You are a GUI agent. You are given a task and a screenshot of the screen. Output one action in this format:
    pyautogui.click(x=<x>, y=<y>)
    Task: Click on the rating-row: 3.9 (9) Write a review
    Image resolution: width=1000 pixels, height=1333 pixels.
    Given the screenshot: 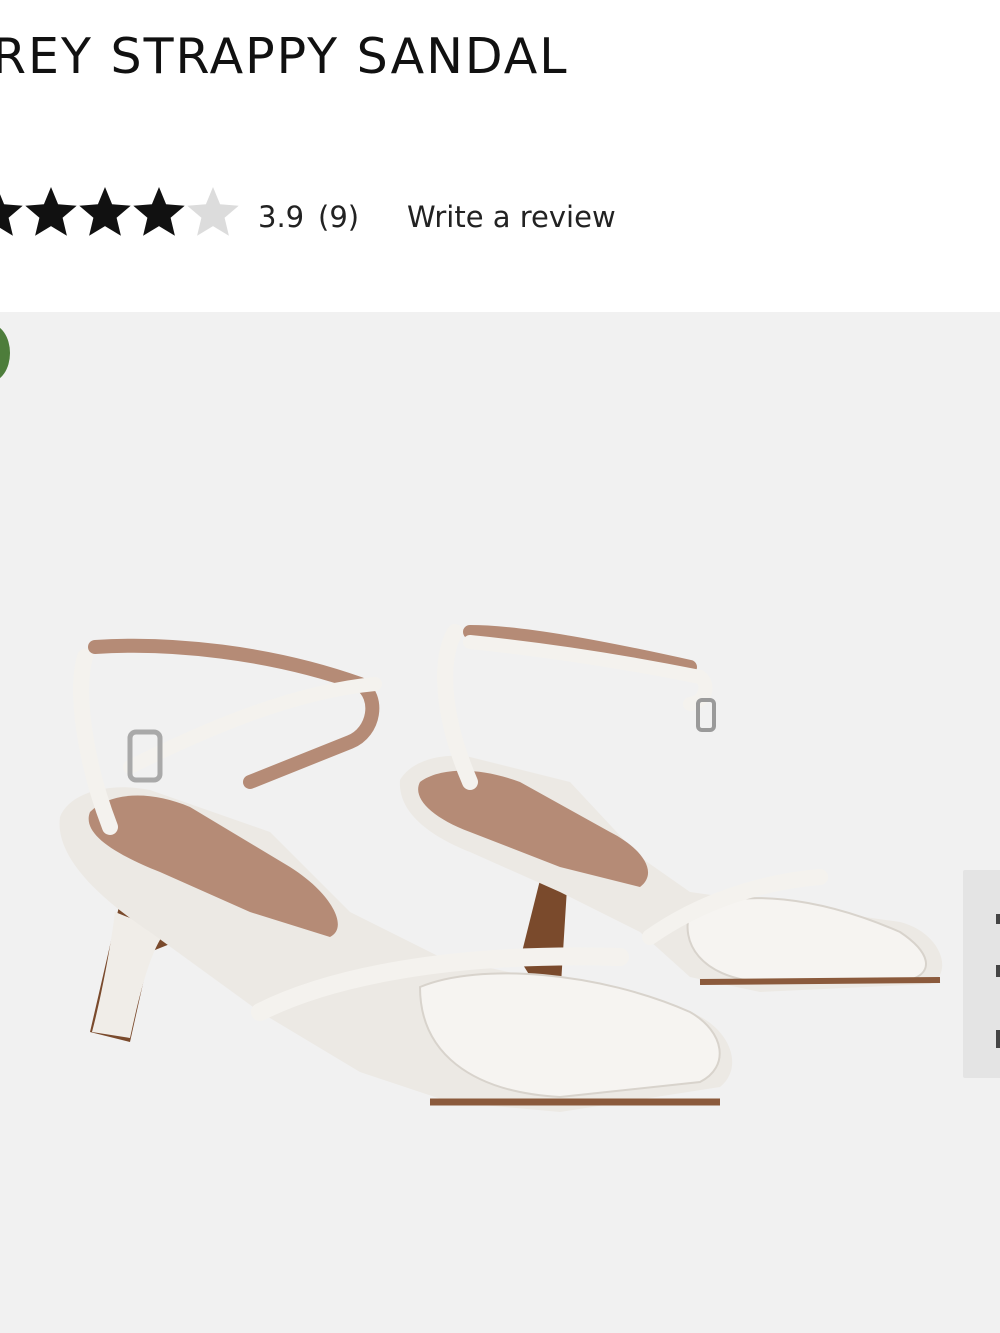 What is the action you would take?
    pyautogui.click(x=350, y=216)
    